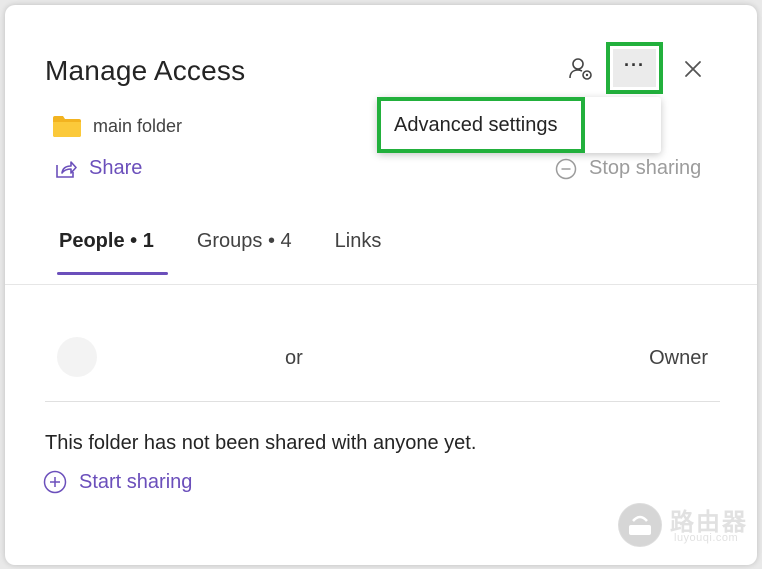  Describe the element at coordinates (640, 525) in the screenshot. I see `router-logo-icon` at that location.